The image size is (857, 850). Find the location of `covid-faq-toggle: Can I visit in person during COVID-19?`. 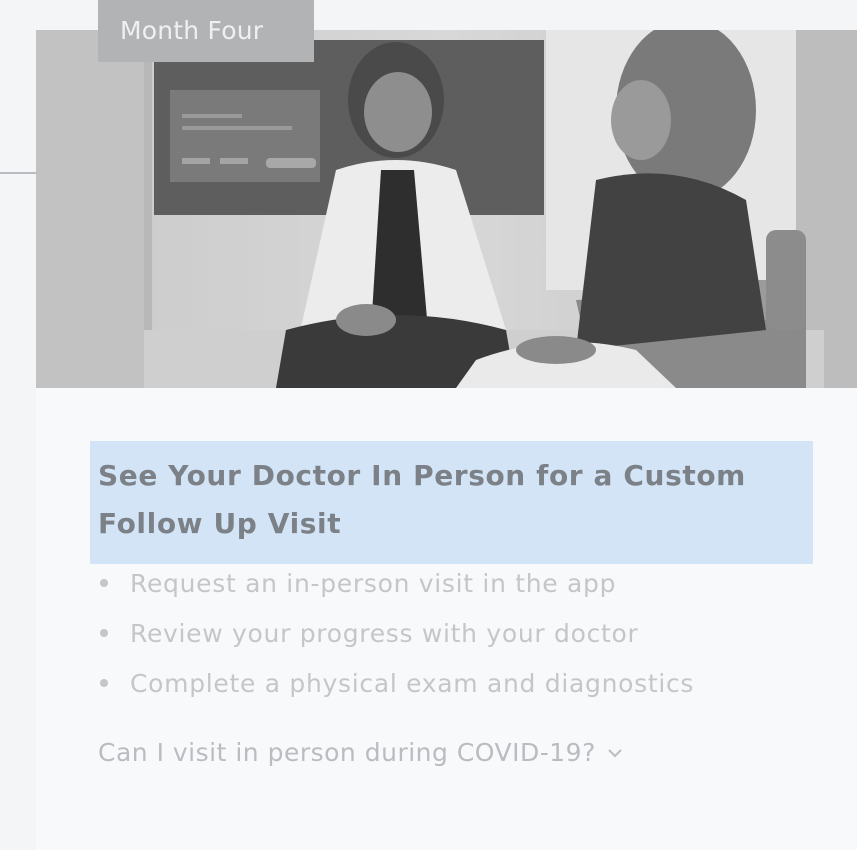

covid-faq-toggle: Can I visit in person during COVID-19? is located at coordinates (362, 752).